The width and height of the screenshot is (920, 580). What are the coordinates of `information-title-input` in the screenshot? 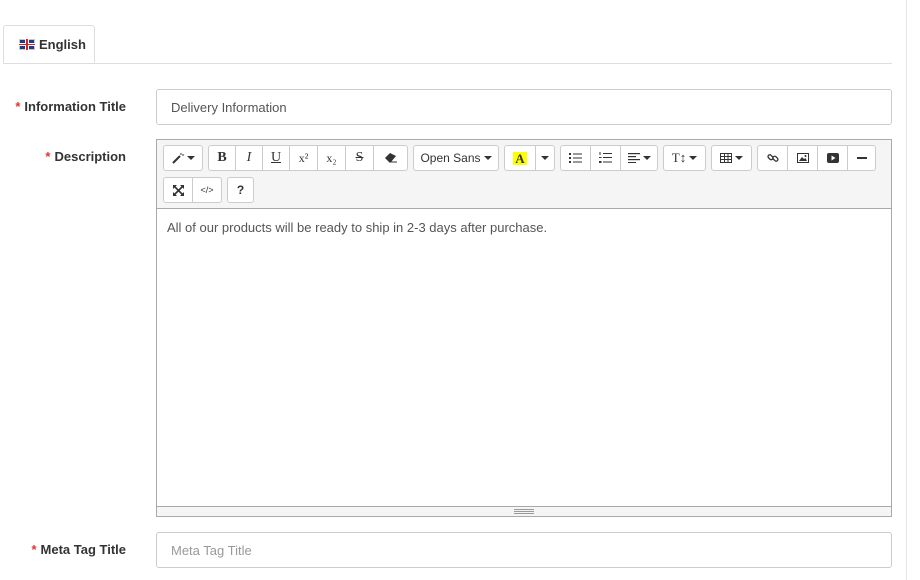 It's located at (524, 107).